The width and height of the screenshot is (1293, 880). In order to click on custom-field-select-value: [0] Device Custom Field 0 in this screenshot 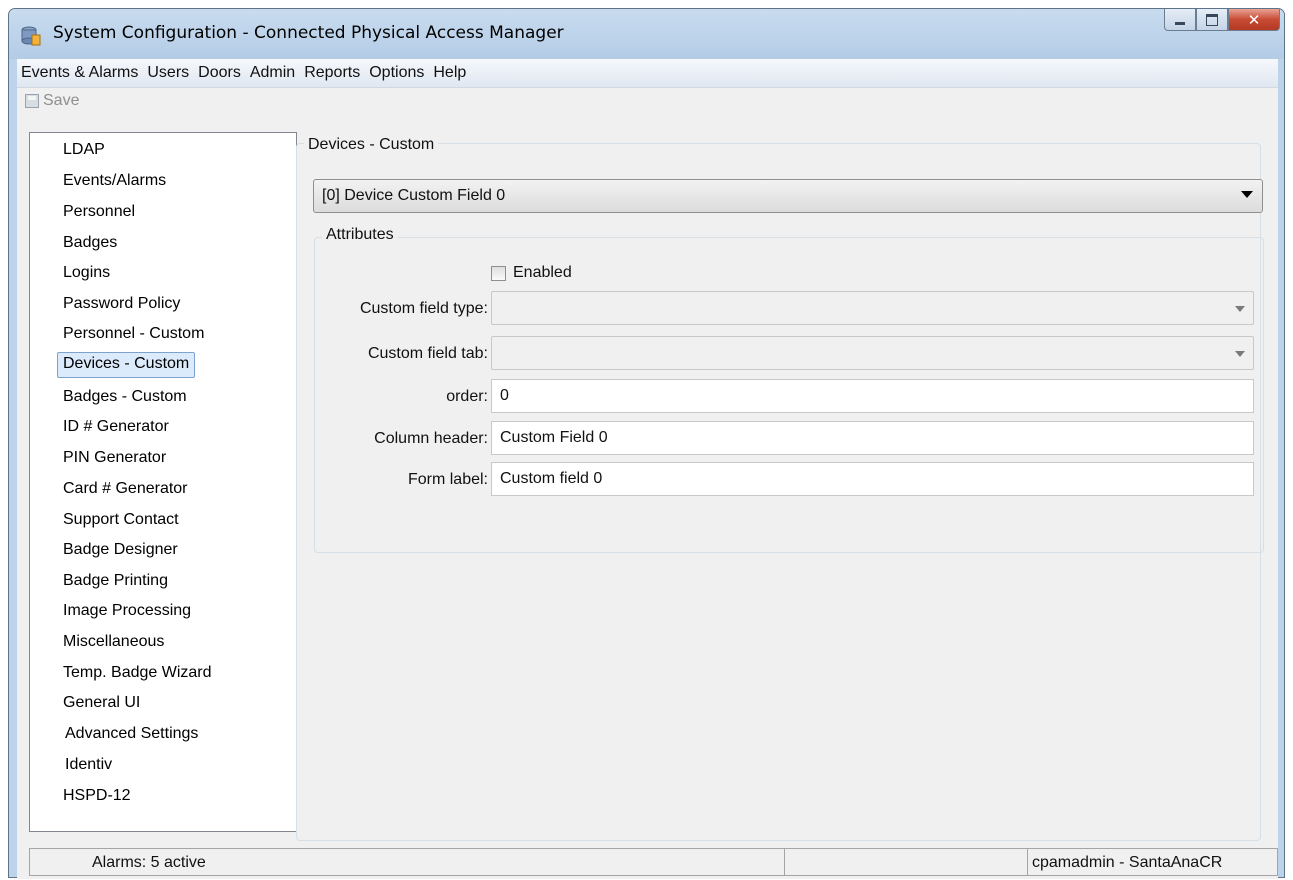, I will do `click(414, 195)`.